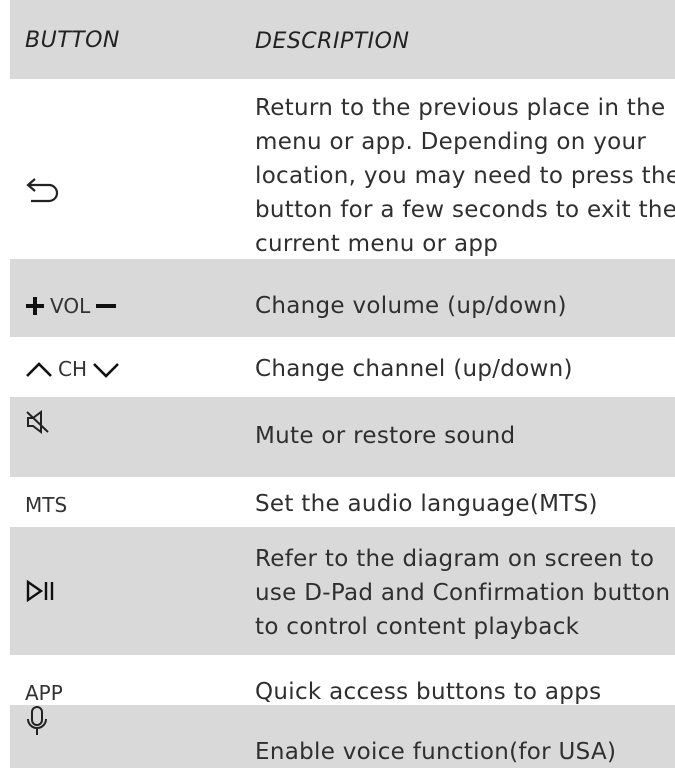 Image resolution: width=675 pixels, height=769 pixels. Describe the element at coordinates (106, 306) in the screenshot. I see `minus-icon` at that location.